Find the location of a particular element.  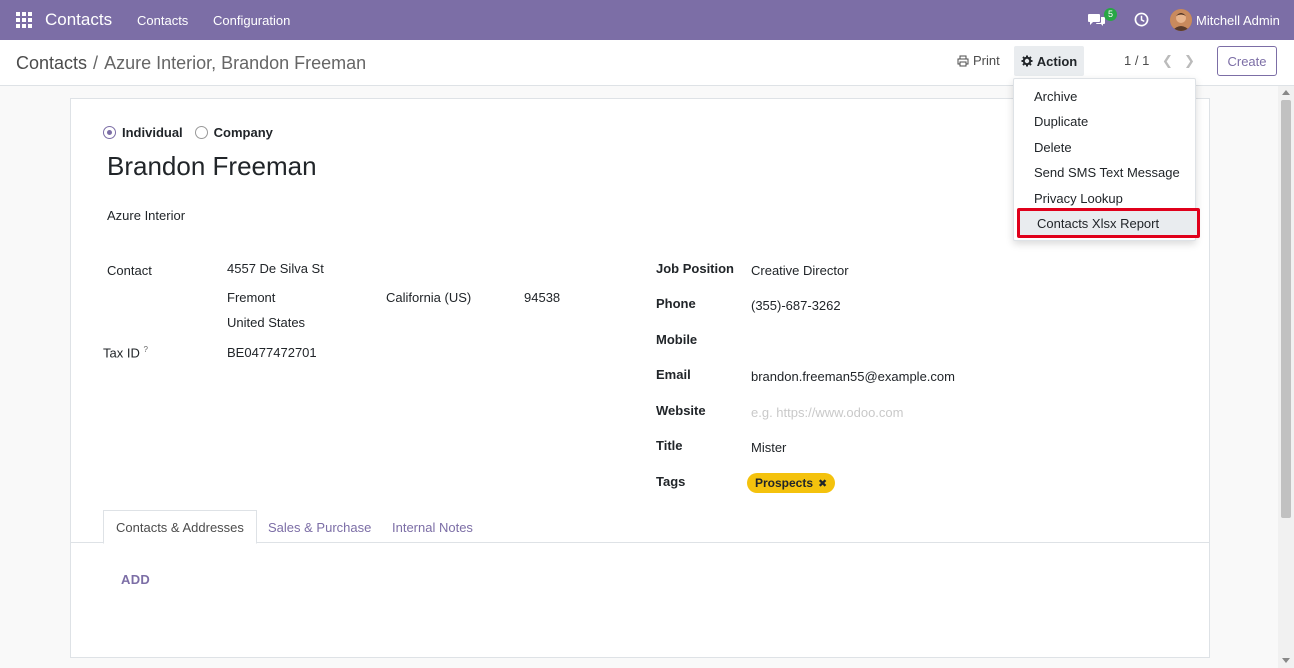

chevron-left-icon: ❮ is located at coordinates (1167, 61).